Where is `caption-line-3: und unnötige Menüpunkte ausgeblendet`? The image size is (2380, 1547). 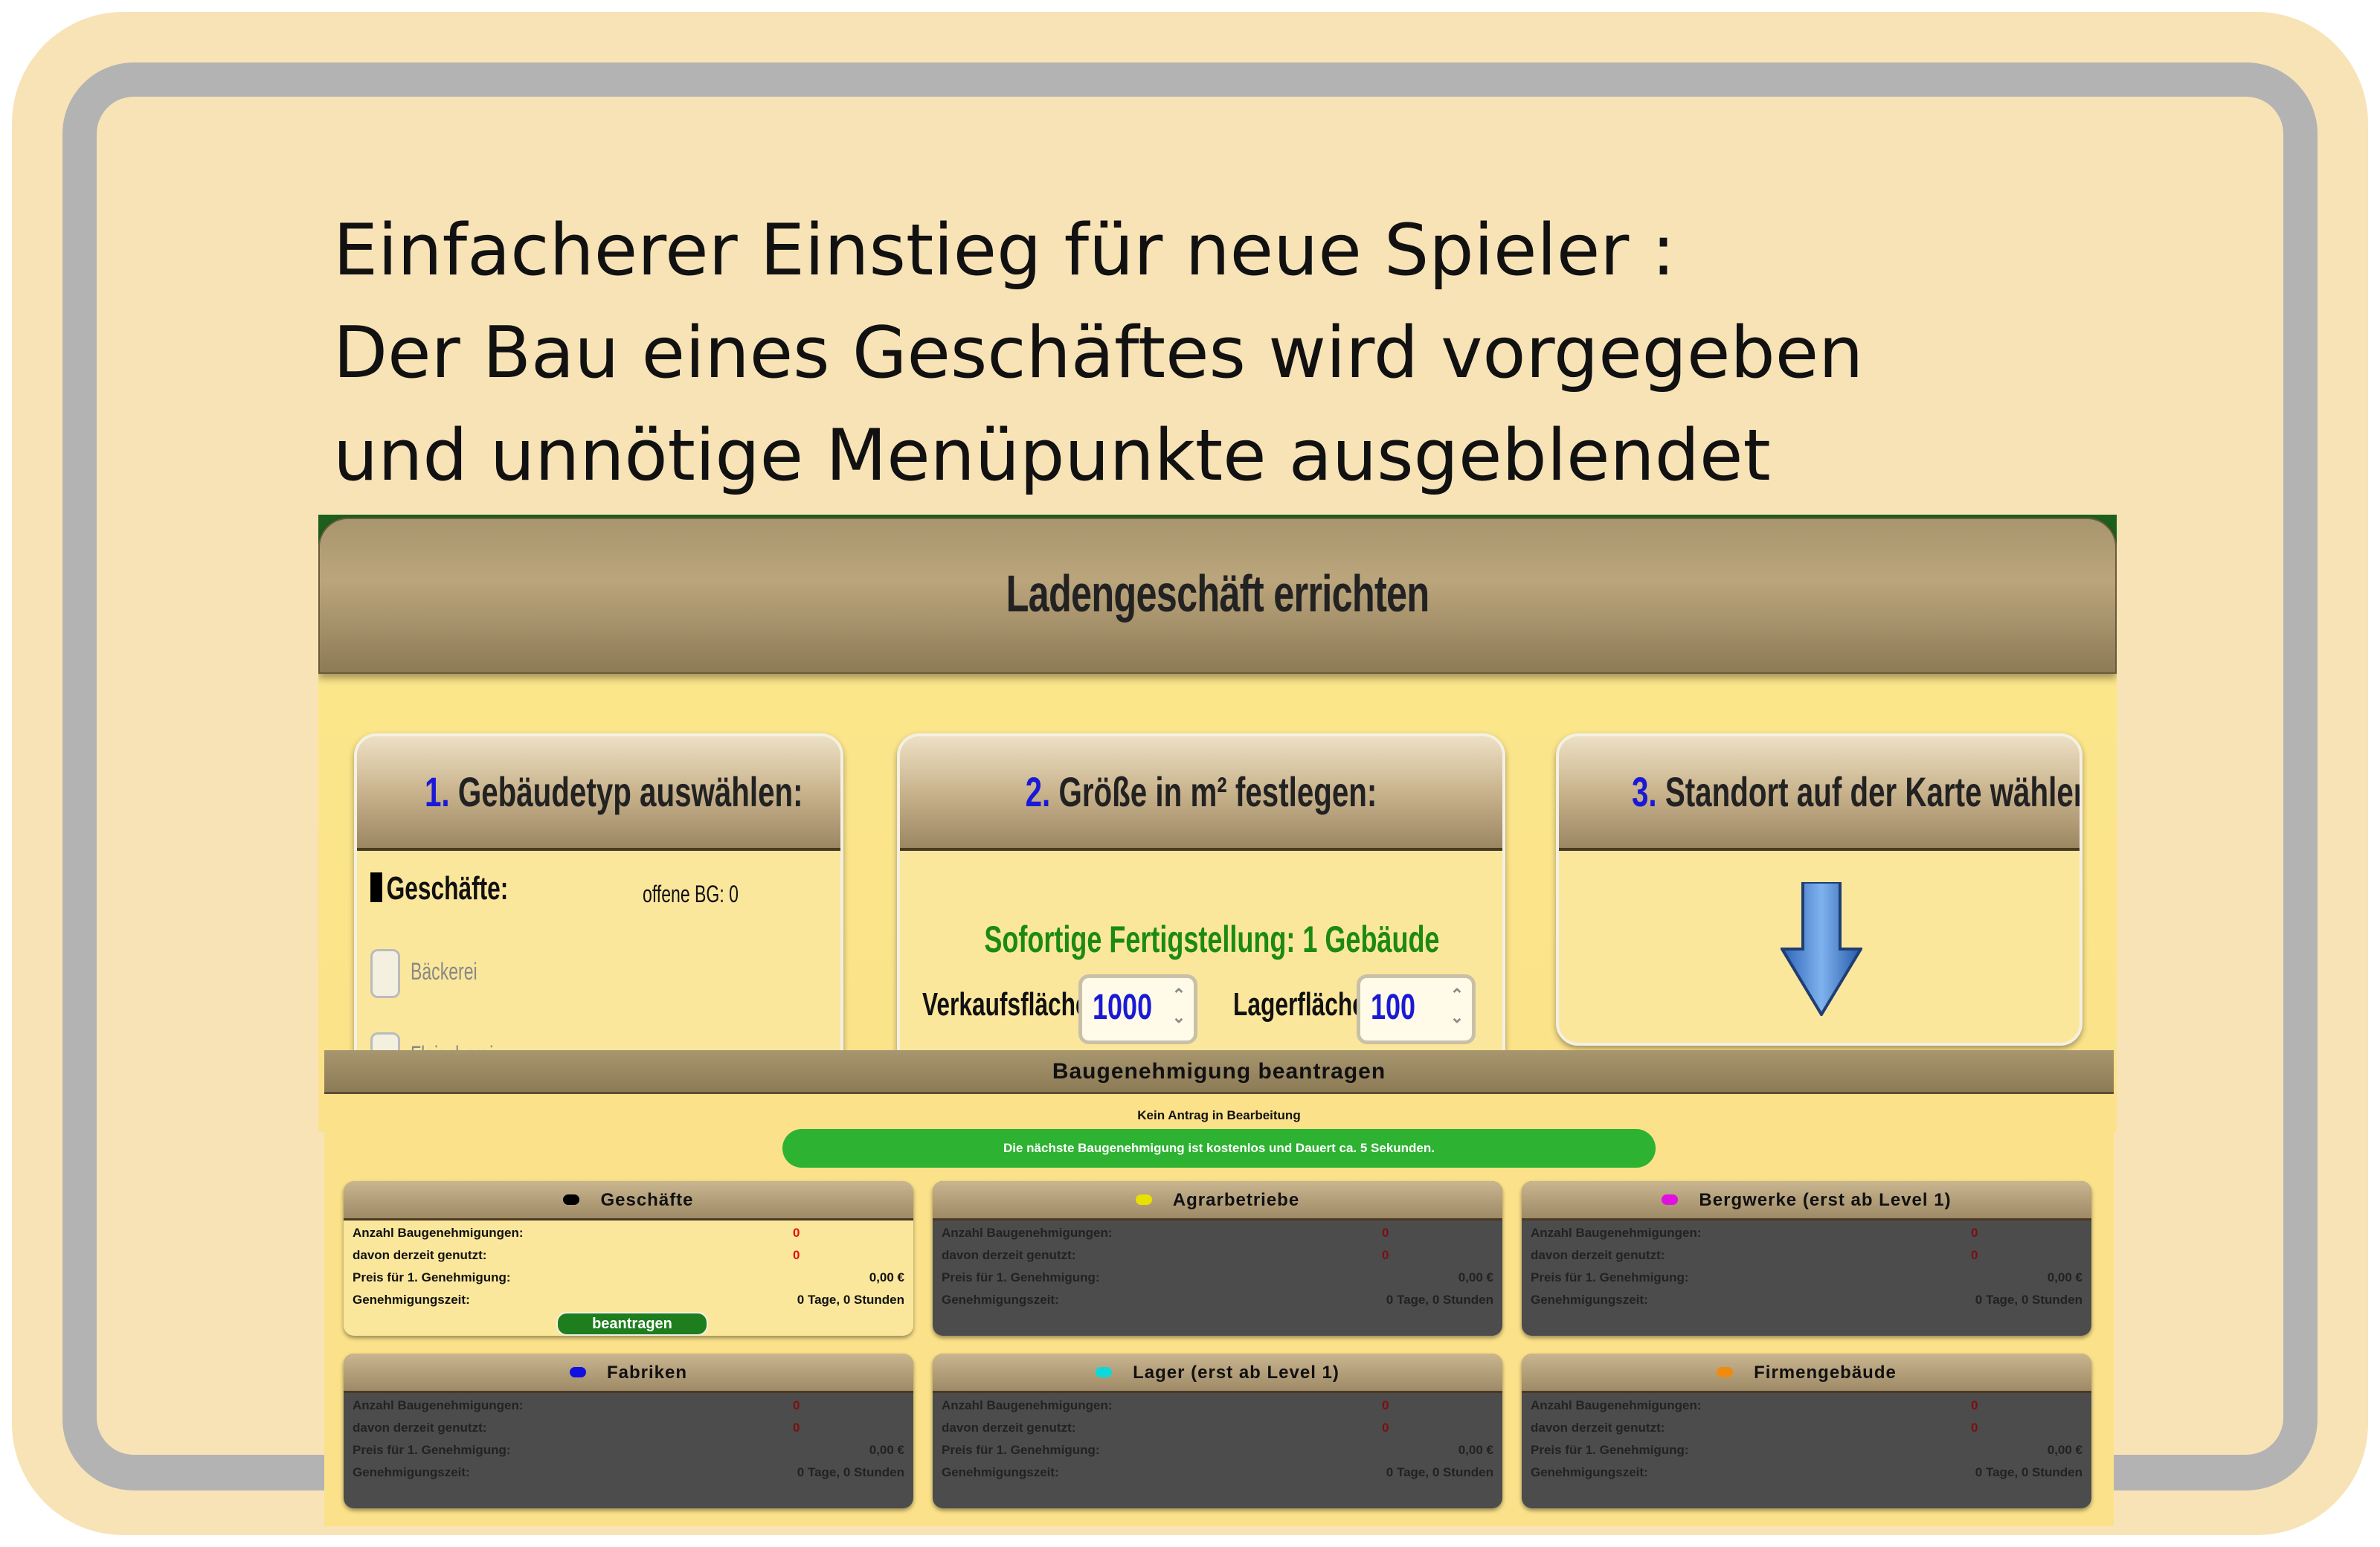 caption-line-3: und unnötige Menüpunkte ausgeblendet is located at coordinates (1052, 456).